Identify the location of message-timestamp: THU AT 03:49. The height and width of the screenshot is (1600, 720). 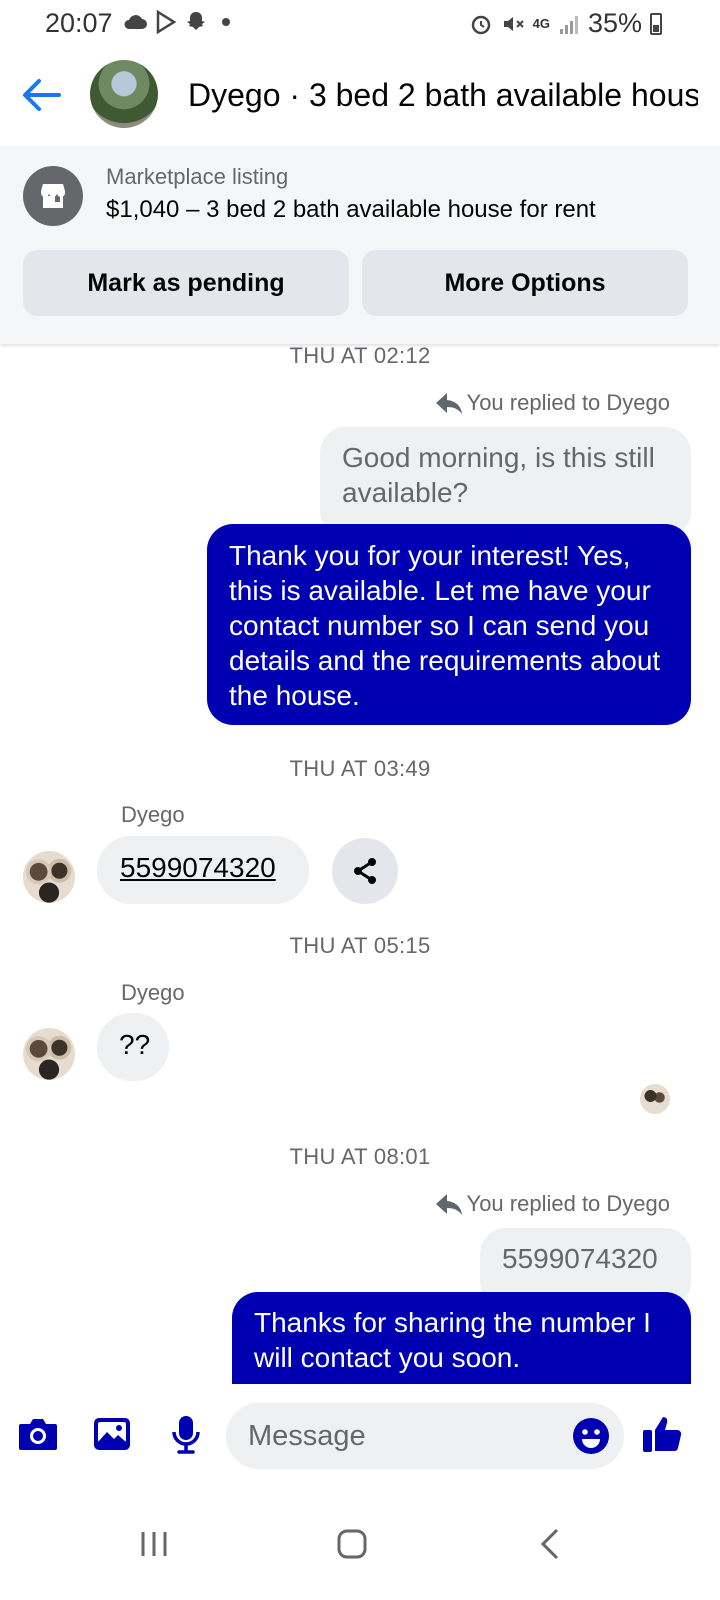
(360, 768).